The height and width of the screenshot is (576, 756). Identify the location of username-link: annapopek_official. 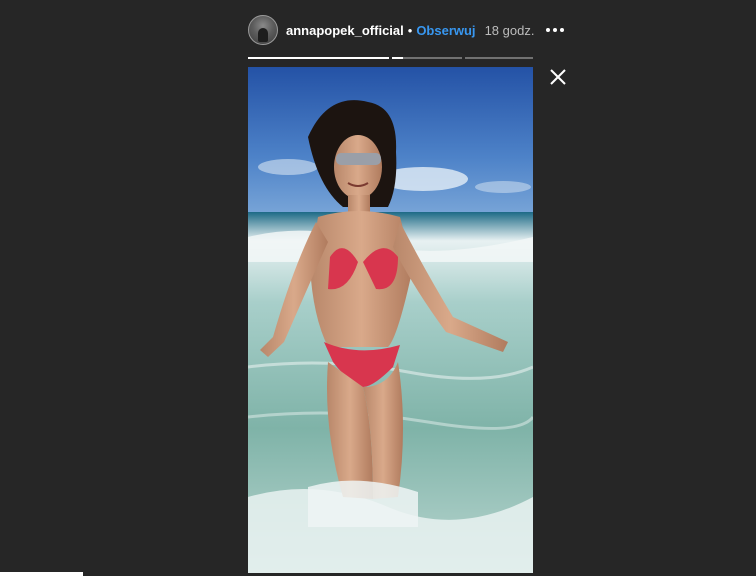
(345, 30).